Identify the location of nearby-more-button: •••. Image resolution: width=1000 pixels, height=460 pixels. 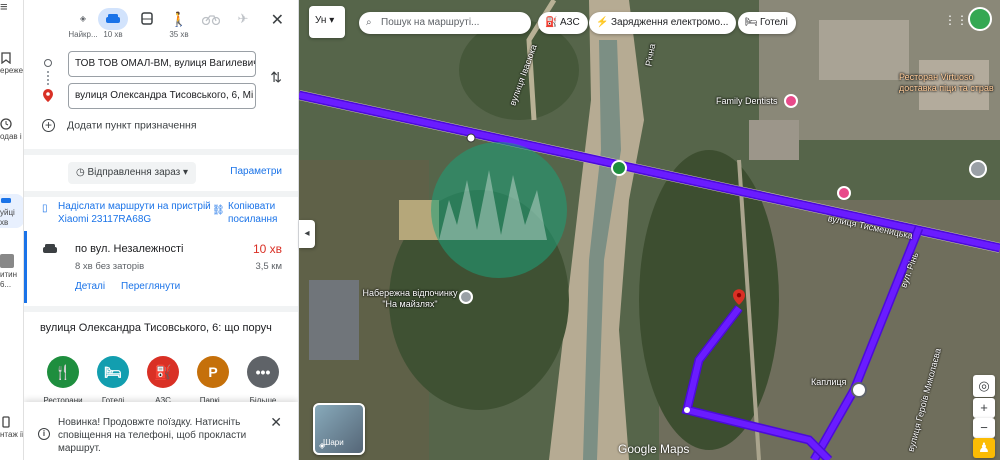
(263, 372).